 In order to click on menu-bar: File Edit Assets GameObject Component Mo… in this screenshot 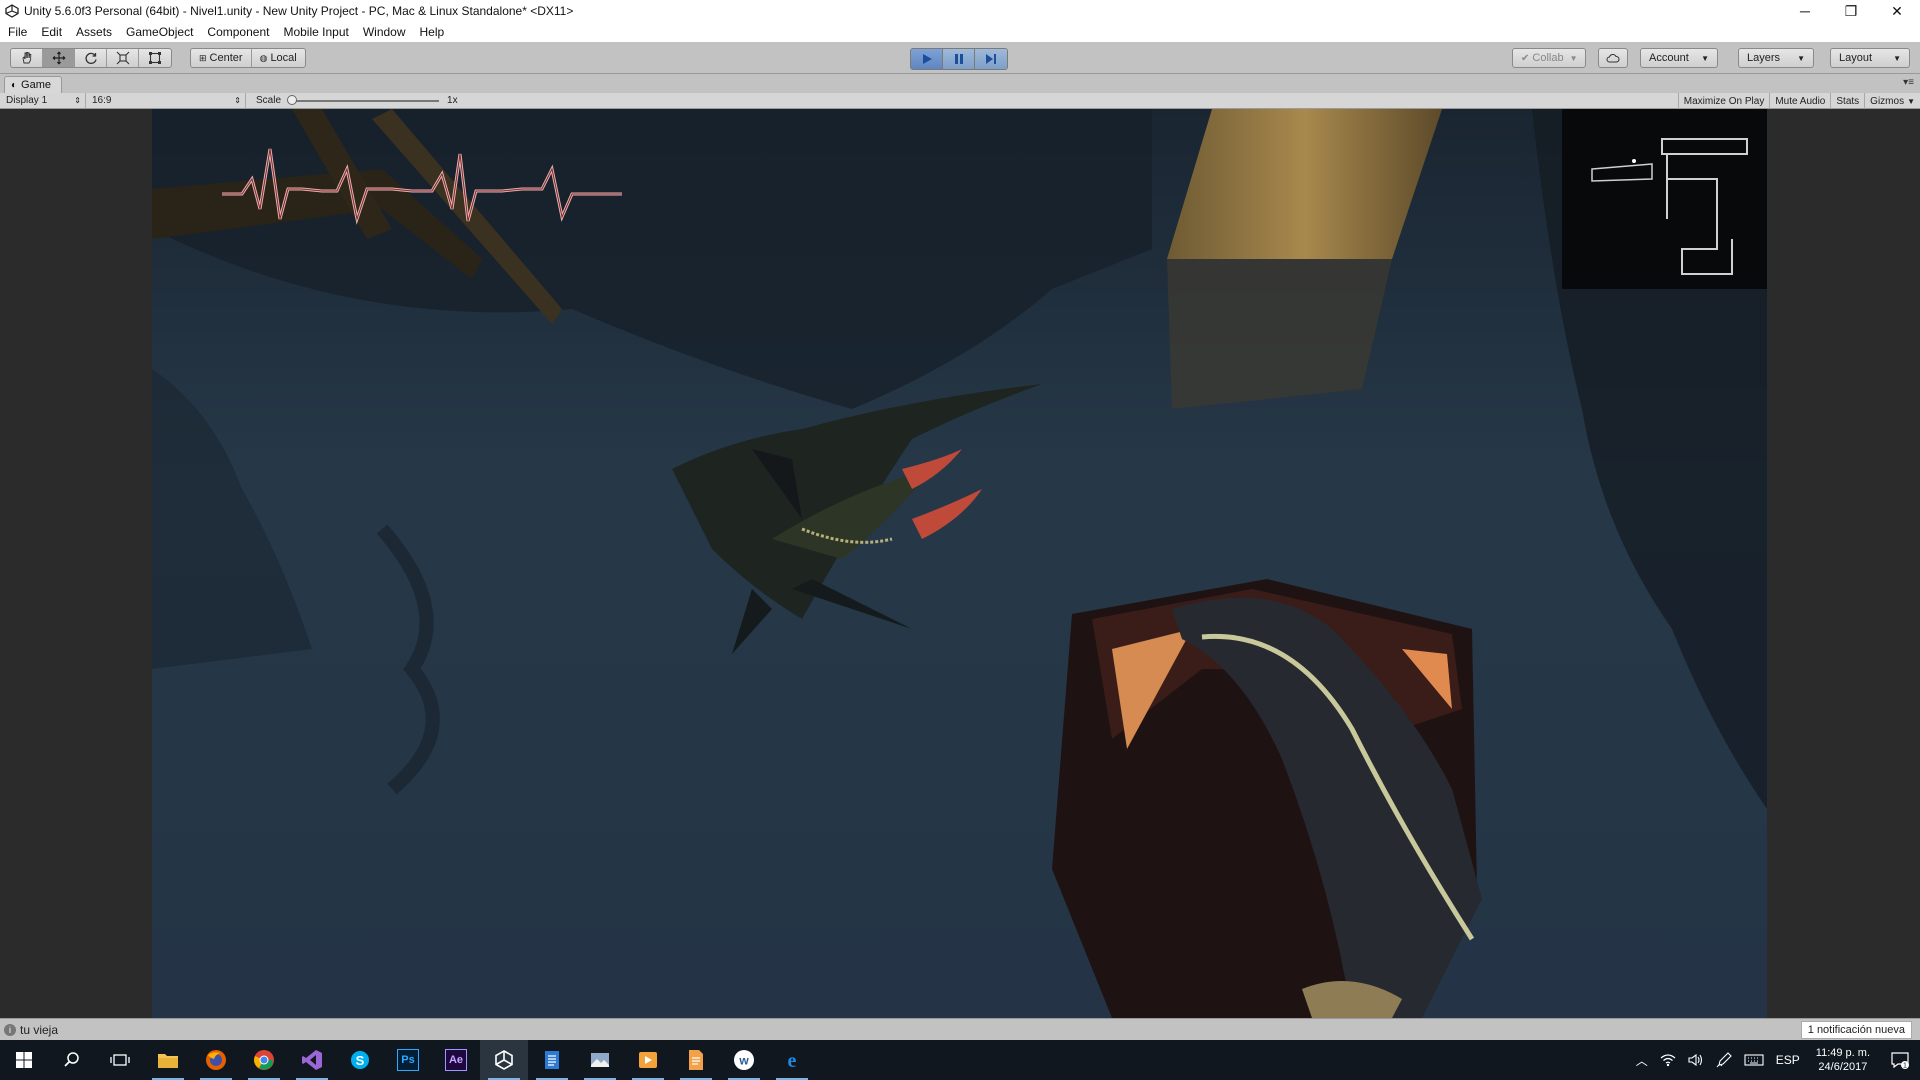, I will do `click(960, 32)`.